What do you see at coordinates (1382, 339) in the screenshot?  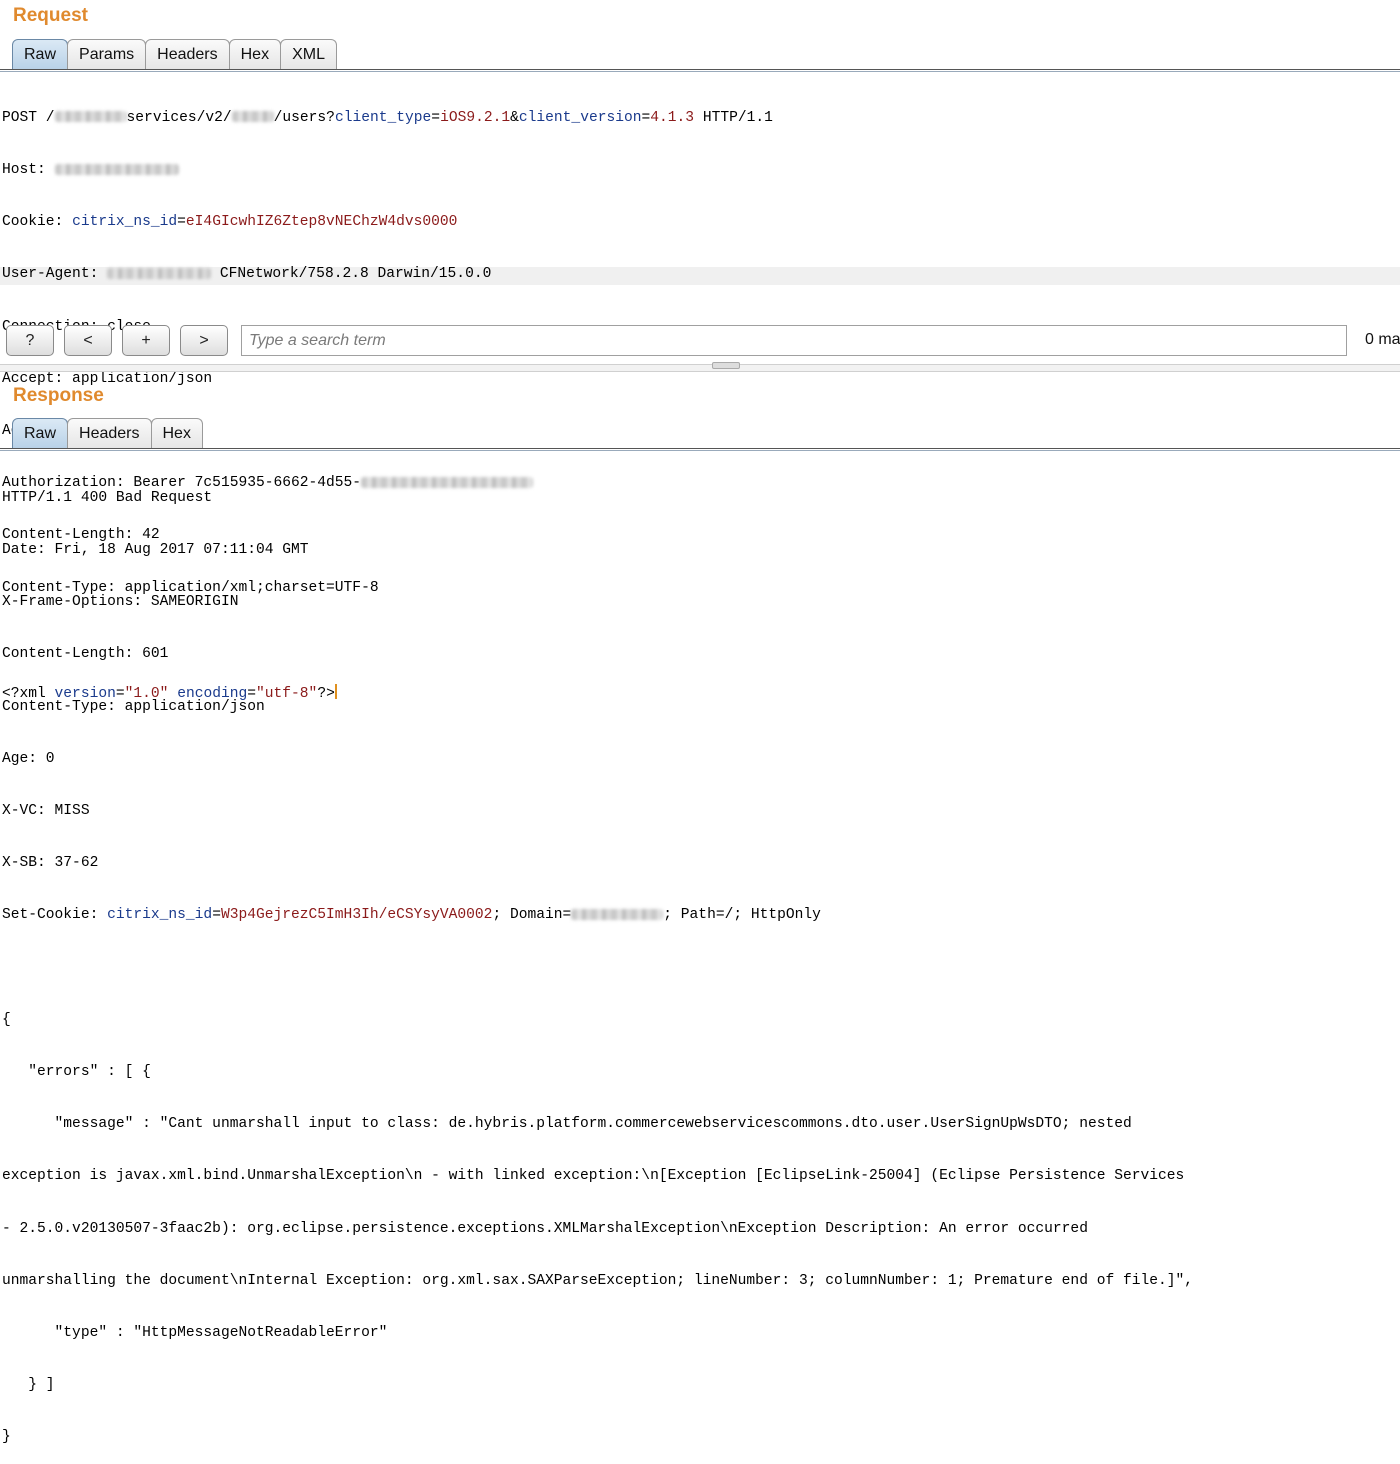 I see `match-count: 0 ma` at bounding box center [1382, 339].